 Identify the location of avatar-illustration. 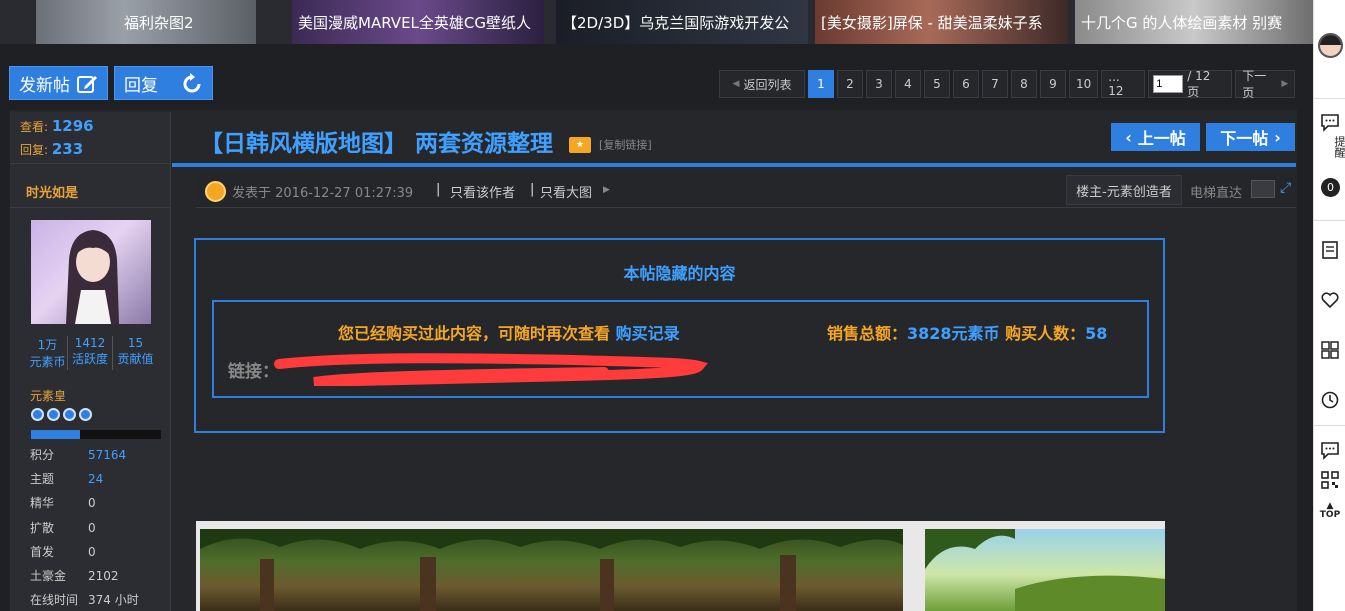
(92, 277).